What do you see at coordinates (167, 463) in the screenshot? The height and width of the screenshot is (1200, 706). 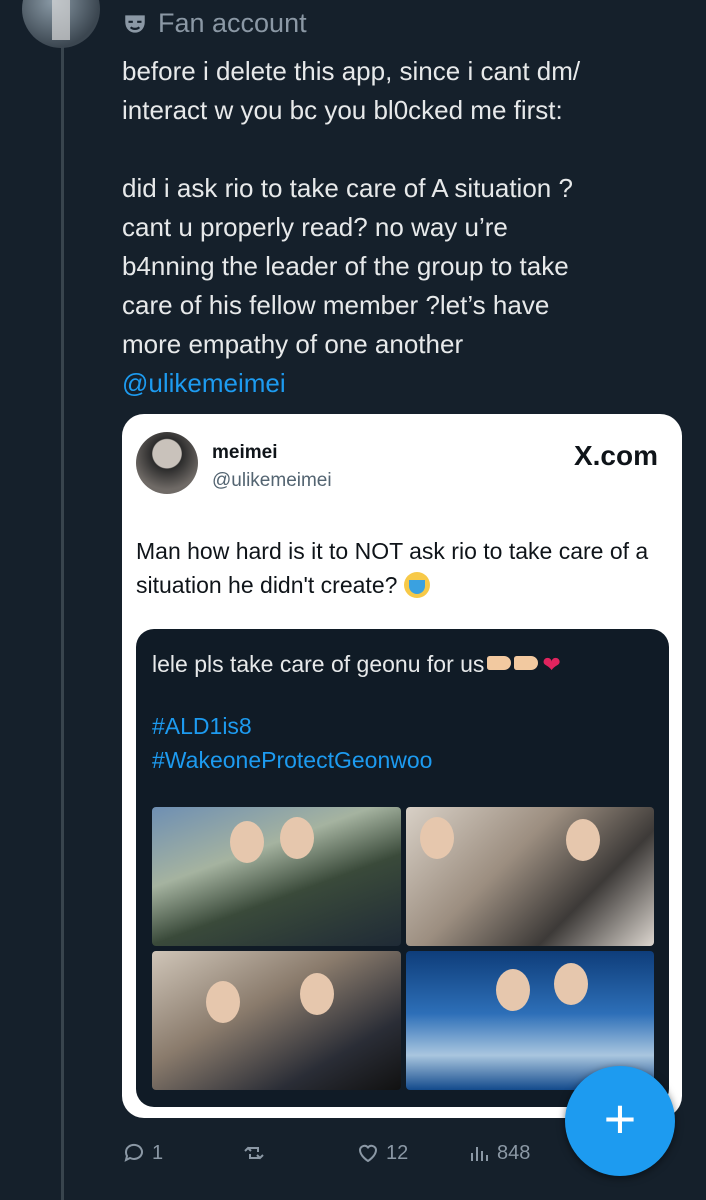 I see `quoted-avatar` at bounding box center [167, 463].